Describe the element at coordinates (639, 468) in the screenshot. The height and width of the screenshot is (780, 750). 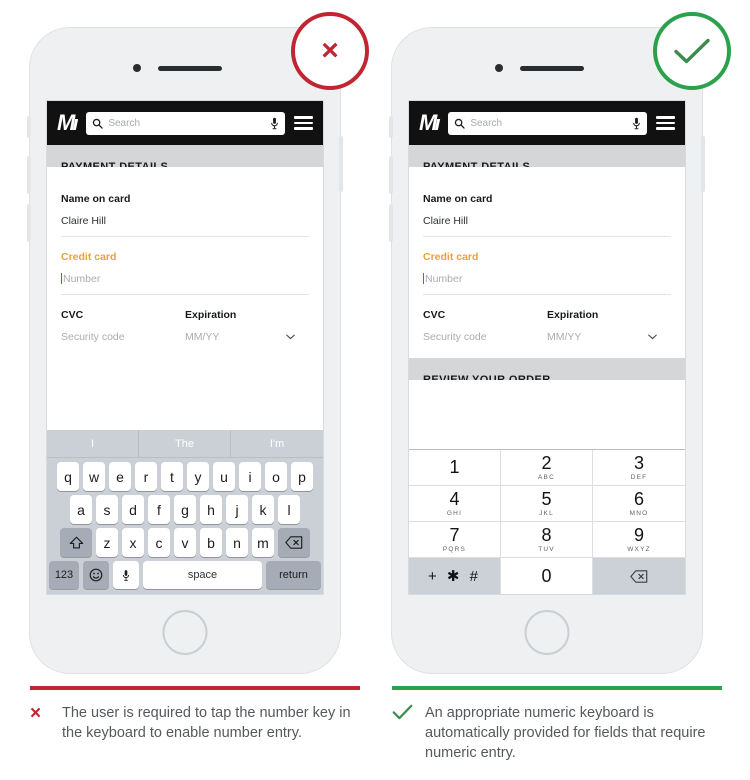
I see `numkey-3: 3 DEF` at that location.